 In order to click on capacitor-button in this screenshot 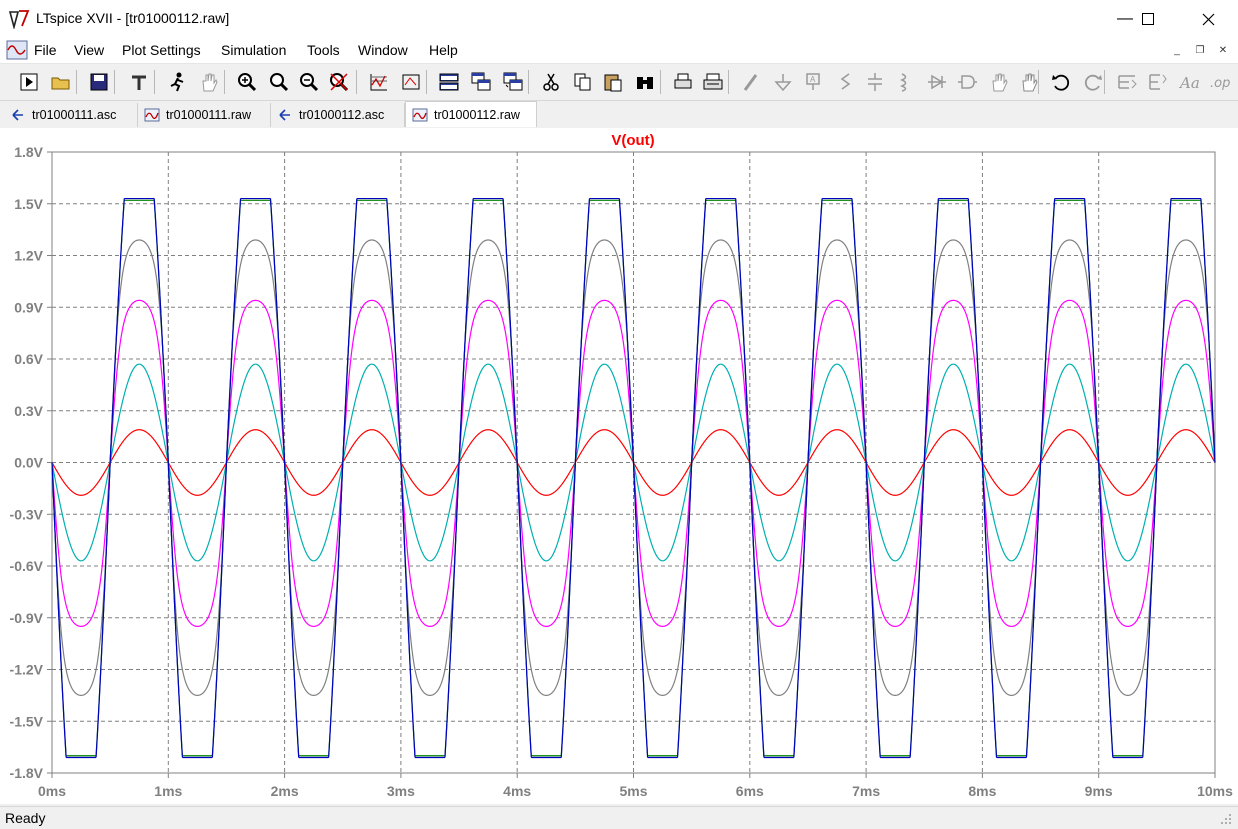, I will do `click(875, 82)`.